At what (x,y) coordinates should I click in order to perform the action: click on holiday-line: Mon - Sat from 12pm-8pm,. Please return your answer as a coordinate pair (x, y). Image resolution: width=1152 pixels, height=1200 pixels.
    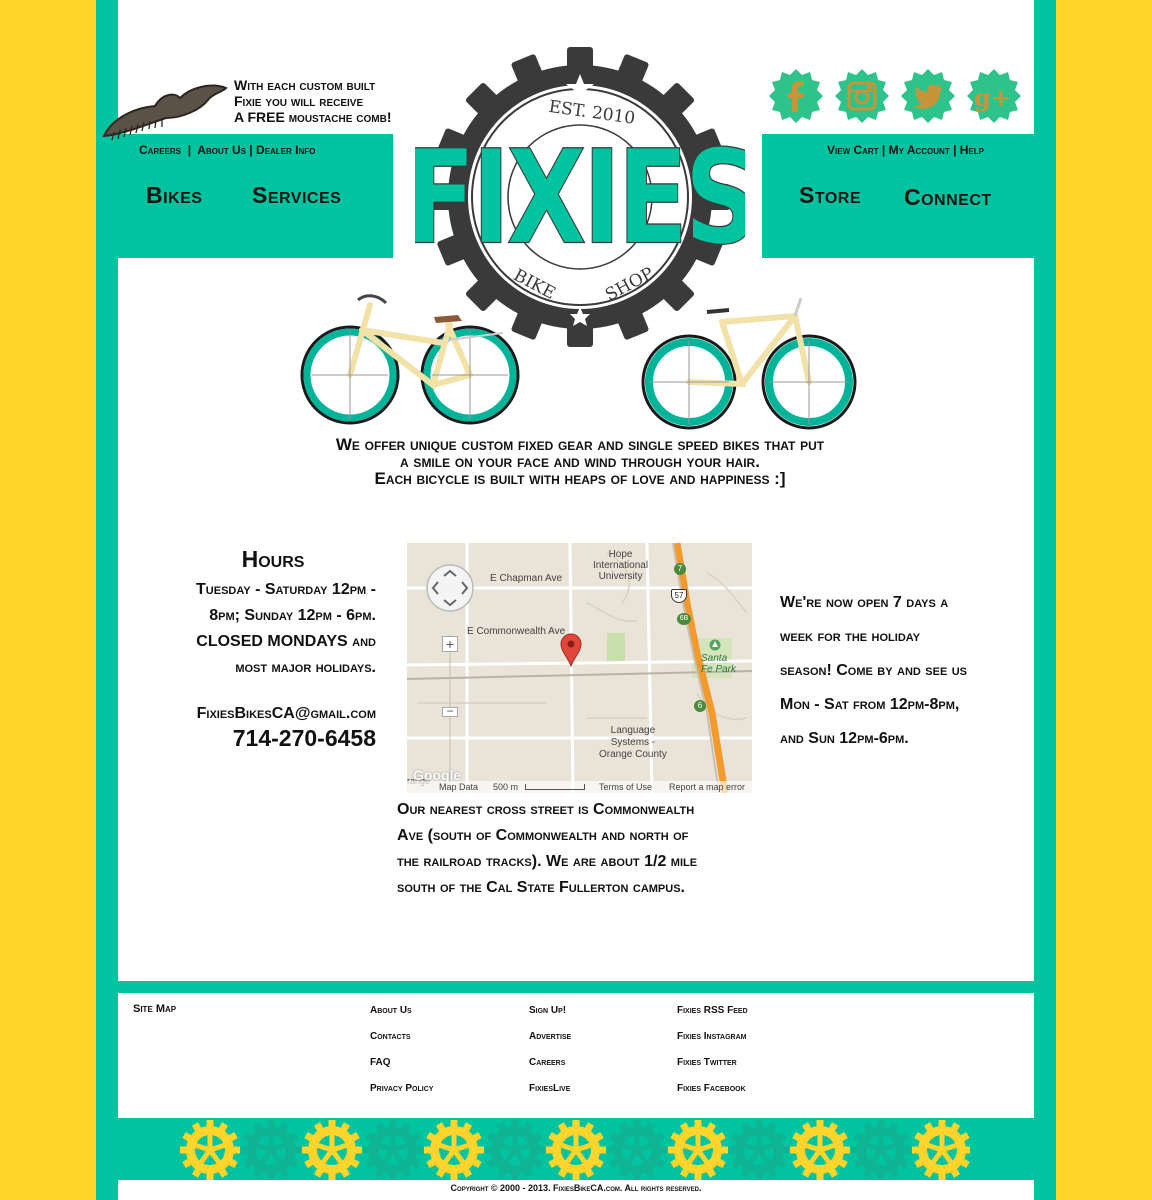
    Looking at the image, I should click on (870, 704).